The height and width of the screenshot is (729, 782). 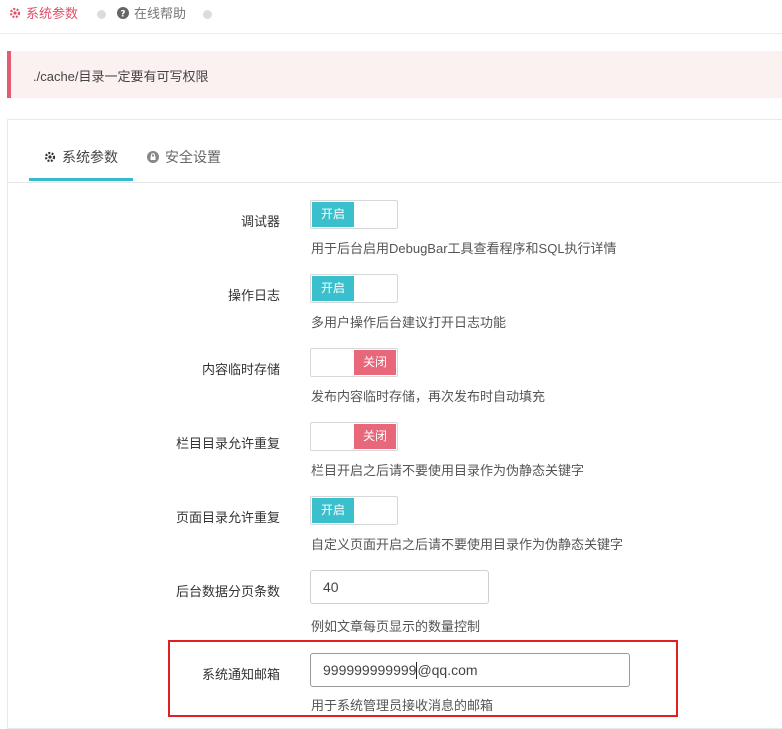 I want to click on content-temp-storage-toggle: 关闭, so click(x=354, y=362).